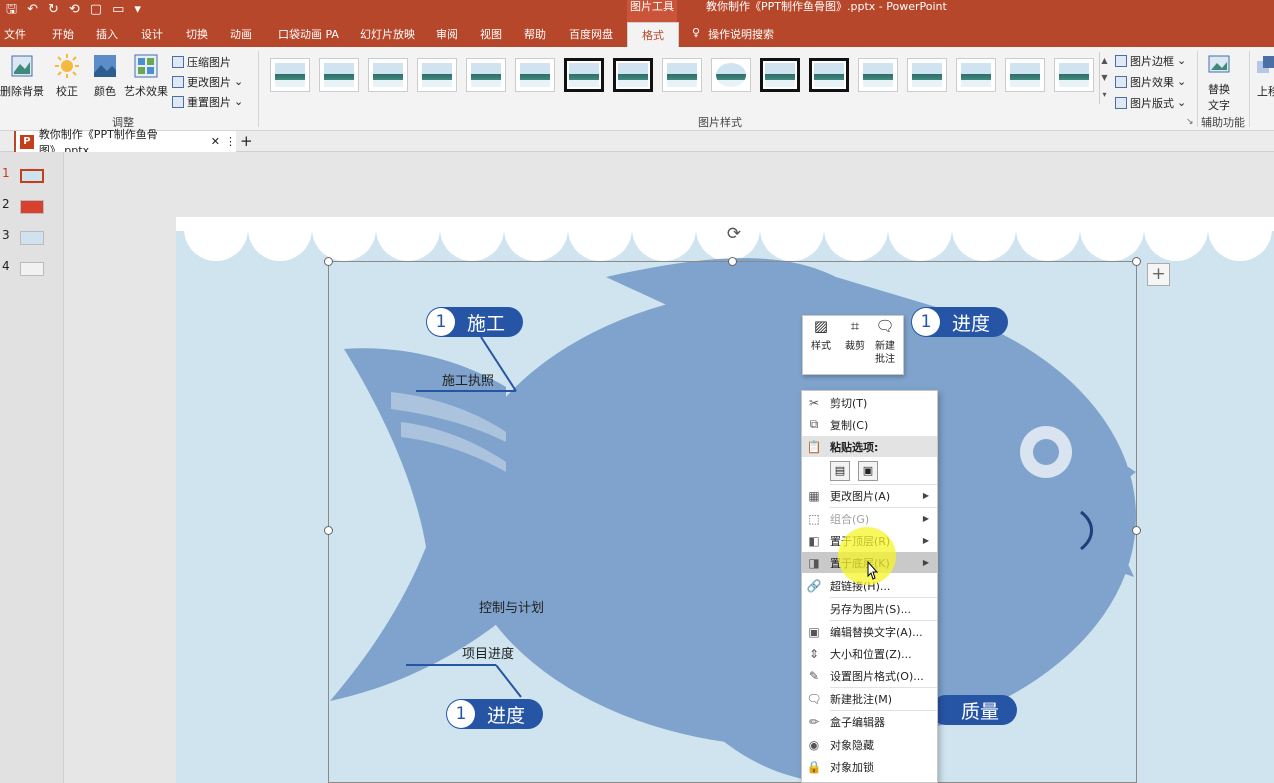 This screenshot has width=1274, height=783. Describe the element at coordinates (258, 89) in the screenshot. I see `ribbon-divider` at that location.